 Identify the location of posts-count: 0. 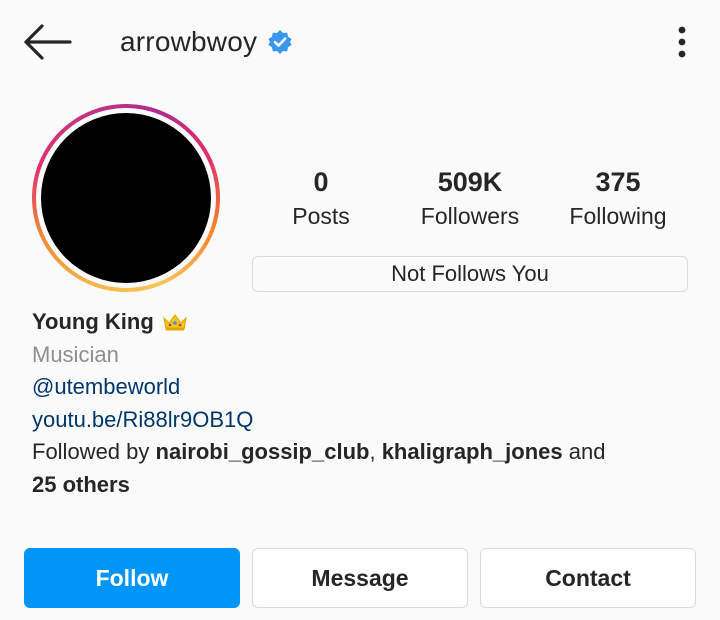
(321, 182).